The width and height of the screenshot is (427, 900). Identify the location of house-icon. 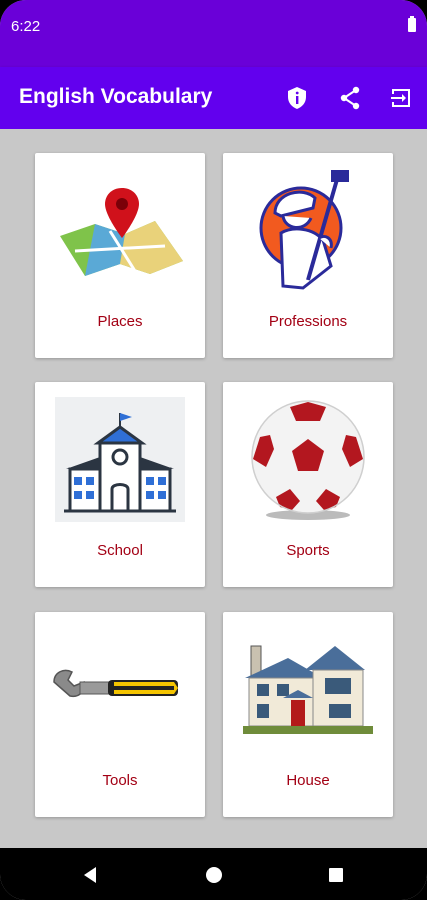
(308, 689).